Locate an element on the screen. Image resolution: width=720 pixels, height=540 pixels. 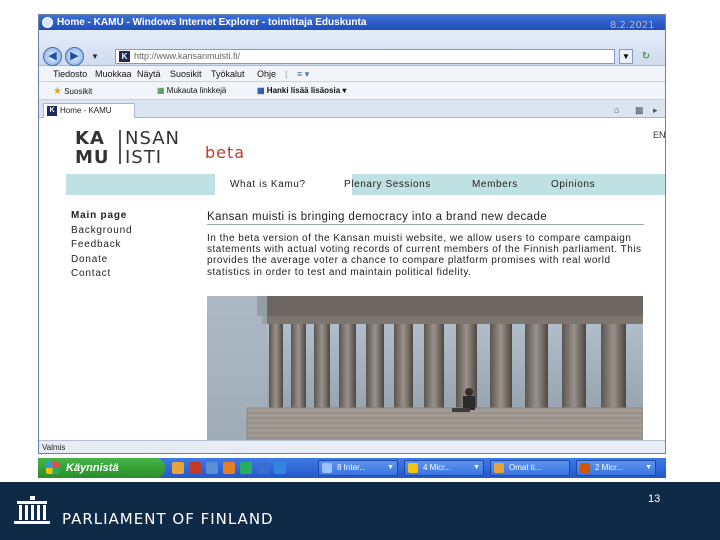
side-menu-background: Background is located at coordinates (101, 232).